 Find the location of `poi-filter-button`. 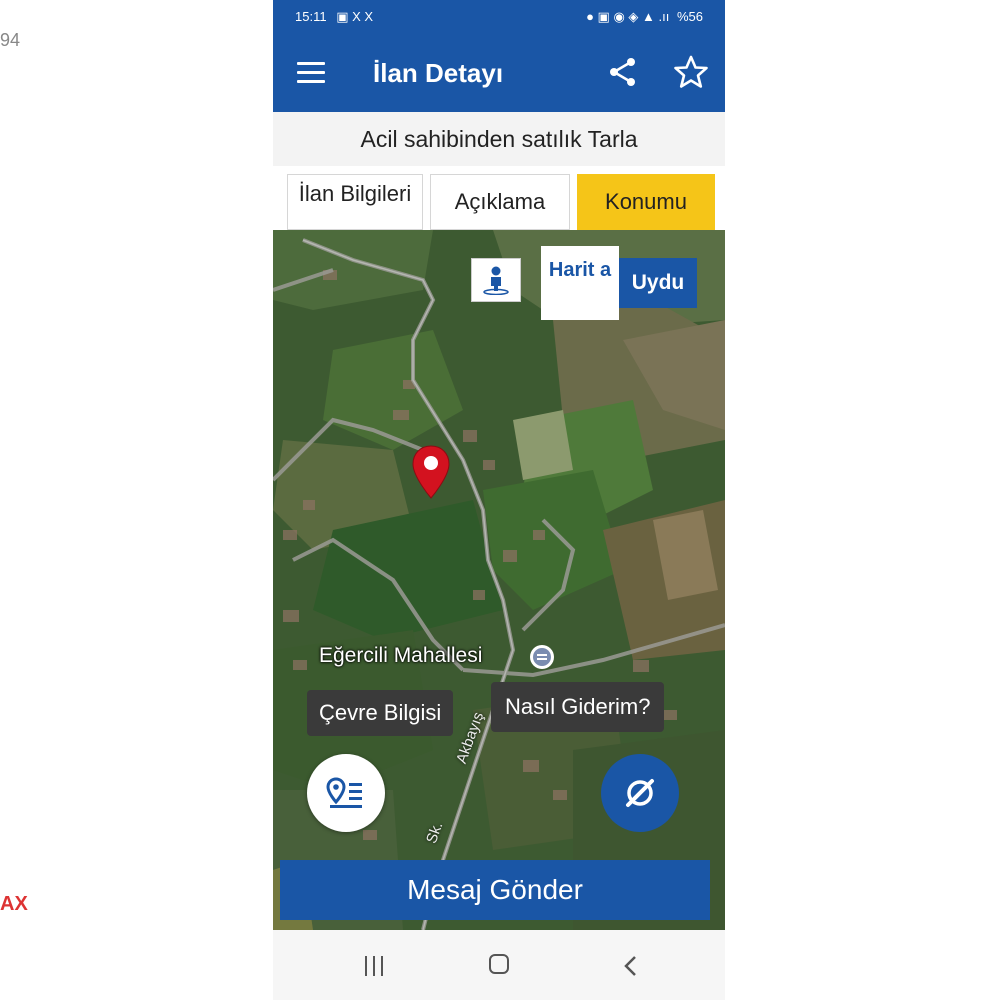

poi-filter-button is located at coordinates (346, 793).